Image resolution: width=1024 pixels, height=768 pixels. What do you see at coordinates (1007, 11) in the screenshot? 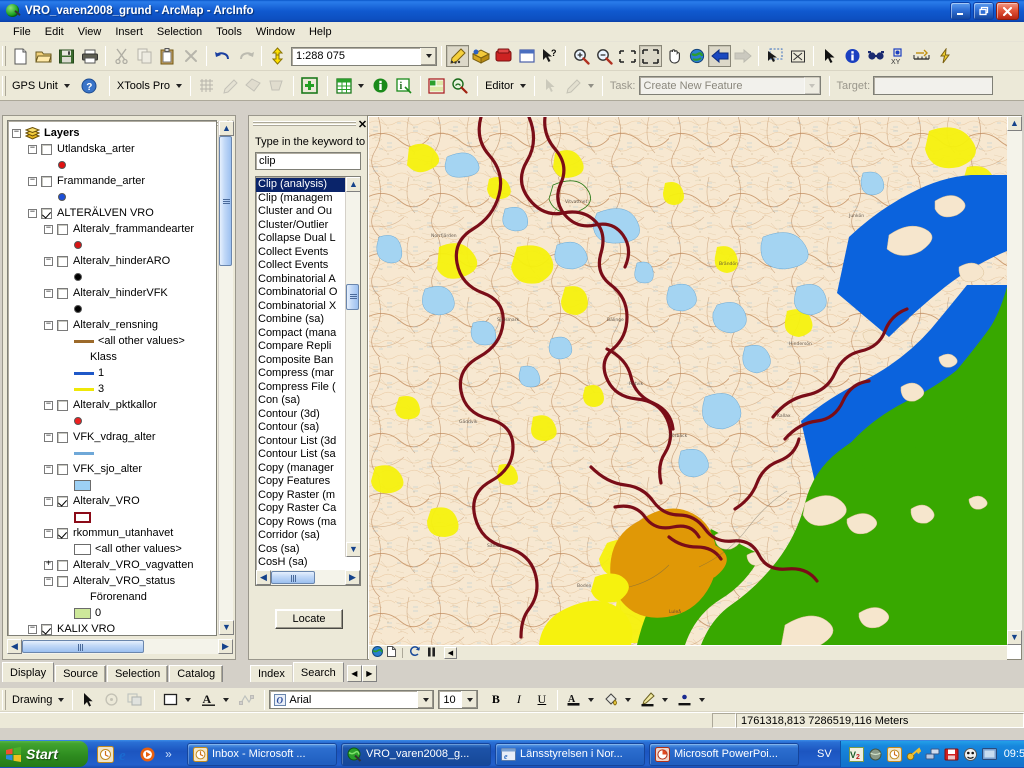
I see `close-button` at bounding box center [1007, 11].